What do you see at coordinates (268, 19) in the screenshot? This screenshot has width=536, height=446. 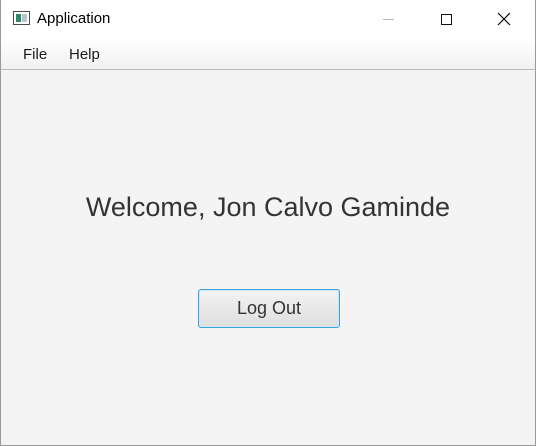 I see `title-bar: Application` at bounding box center [268, 19].